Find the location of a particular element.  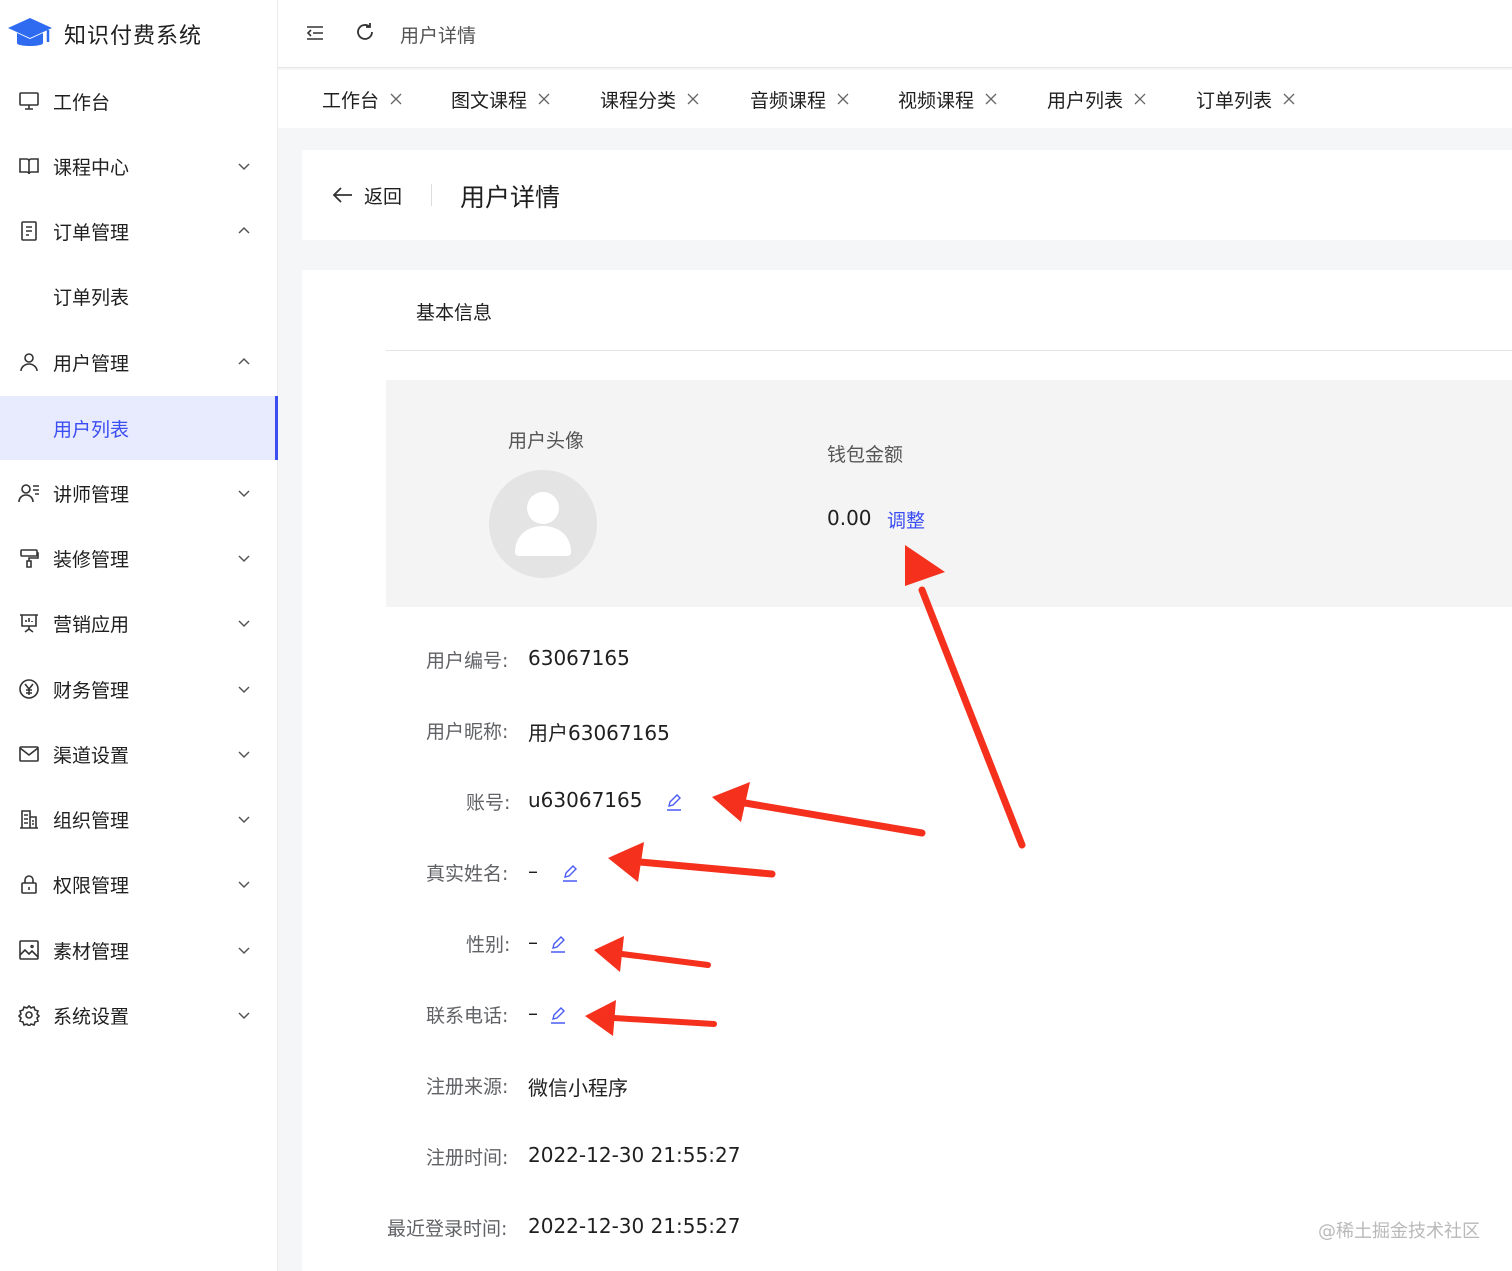

sidebar-item-label: 课程中心 is located at coordinates (91, 167).